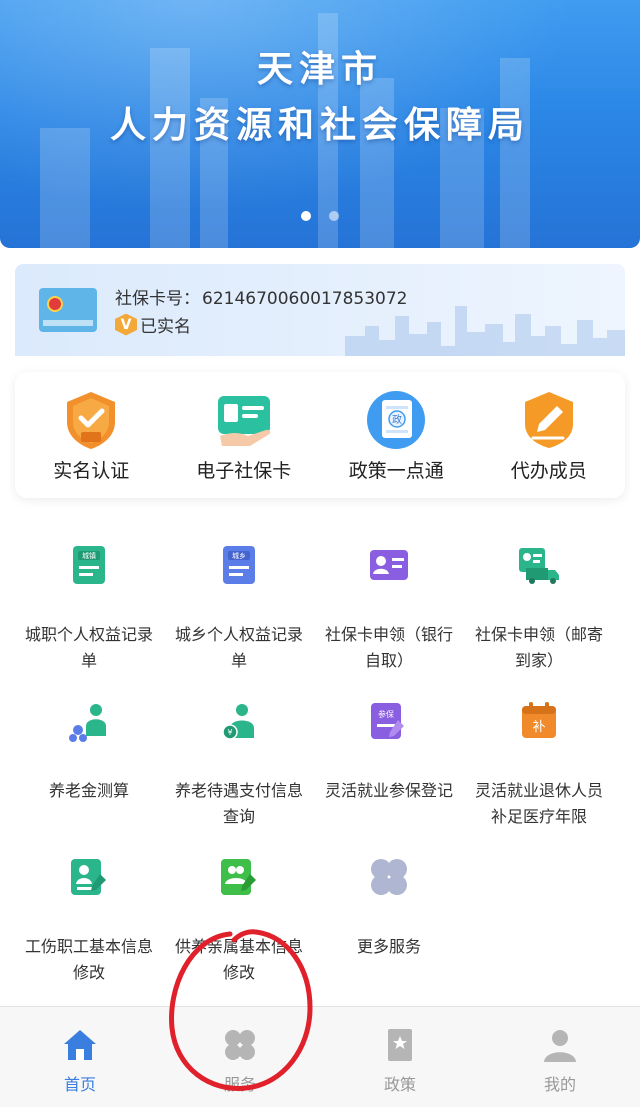 This screenshot has height=1107, width=640. I want to click on tab-label: 我的, so click(559, 1084).